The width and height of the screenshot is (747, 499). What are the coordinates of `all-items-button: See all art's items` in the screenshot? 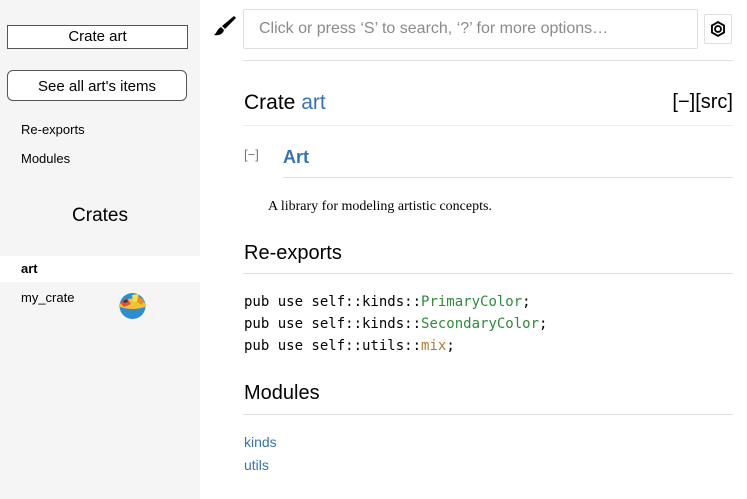 It's located at (97, 85).